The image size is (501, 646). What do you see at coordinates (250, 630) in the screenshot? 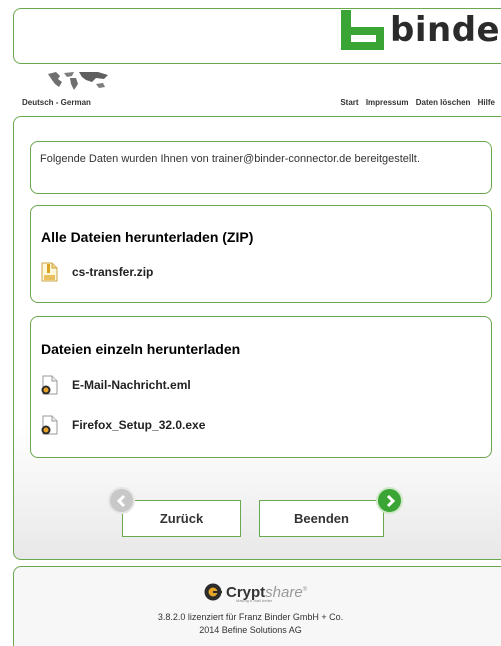
I see `copyright-text: 2014 Befine Solutions AG` at bounding box center [250, 630].